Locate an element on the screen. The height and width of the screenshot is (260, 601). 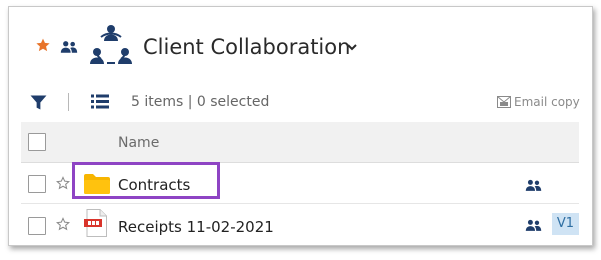
table-header is located at coordinates (300, 142).